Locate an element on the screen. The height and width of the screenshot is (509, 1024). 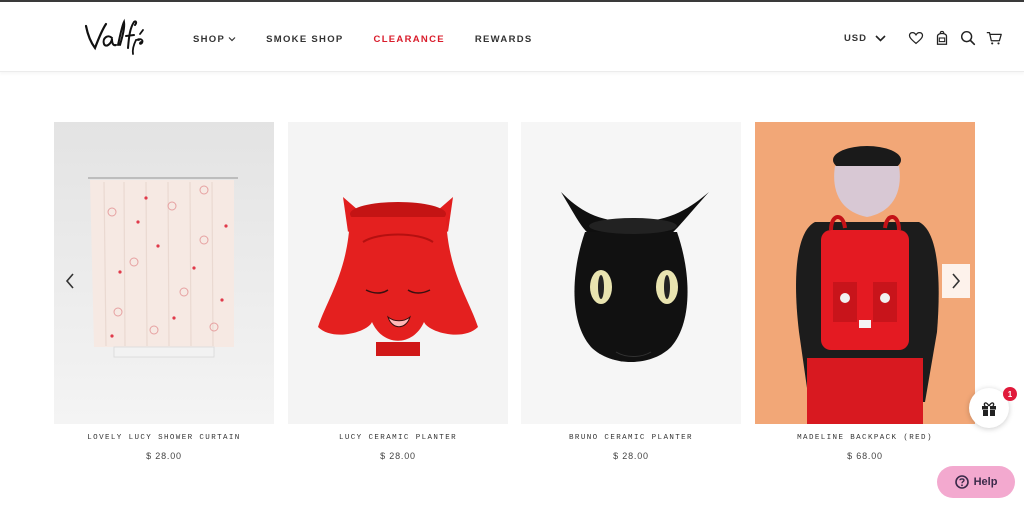
valfre-logo-graphic is located at coordinates (114, 36).